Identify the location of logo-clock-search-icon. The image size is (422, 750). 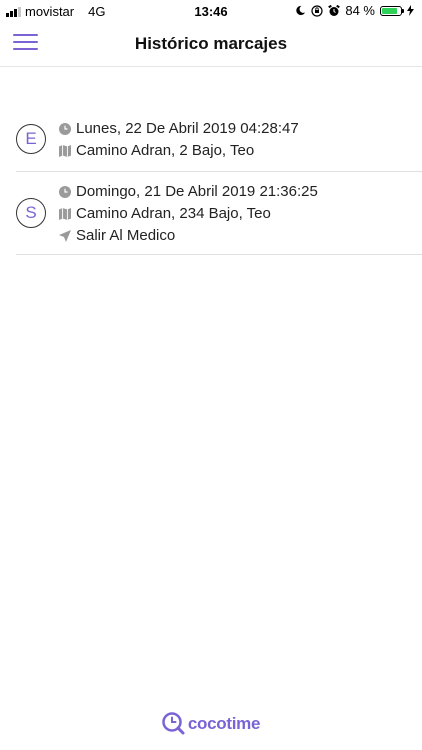
(173, 723).